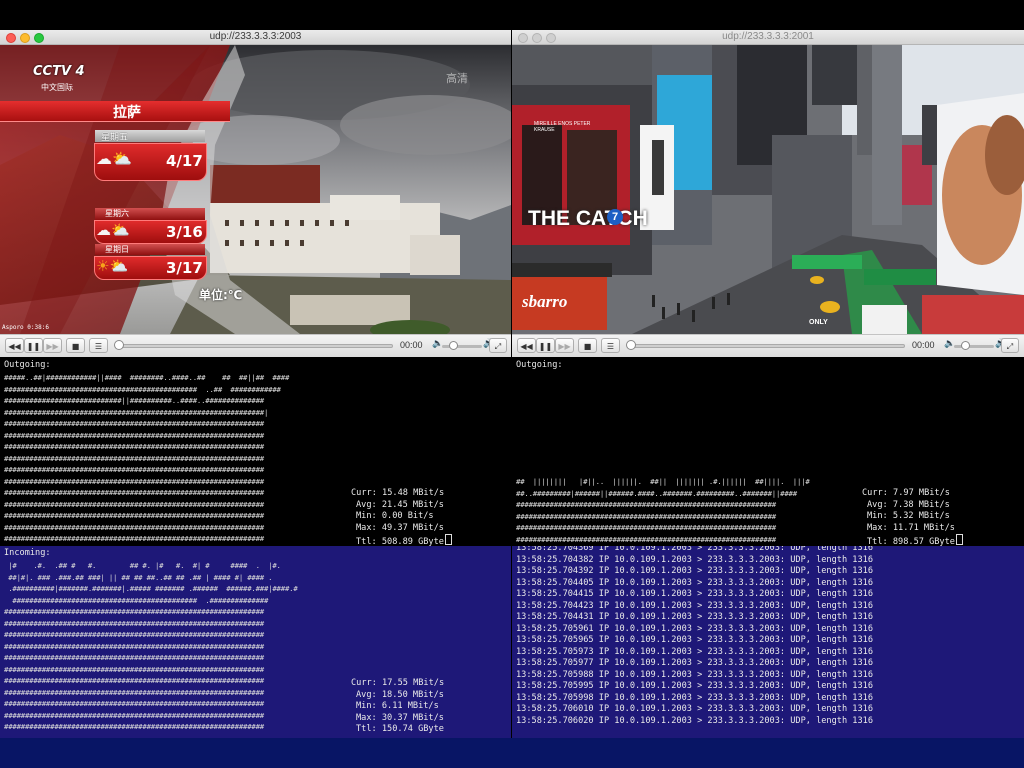 The image size is (1024, 768). I want to click on poster-credit: MIREILLE ENOS PETER KRAUSE, so click(562, 127).